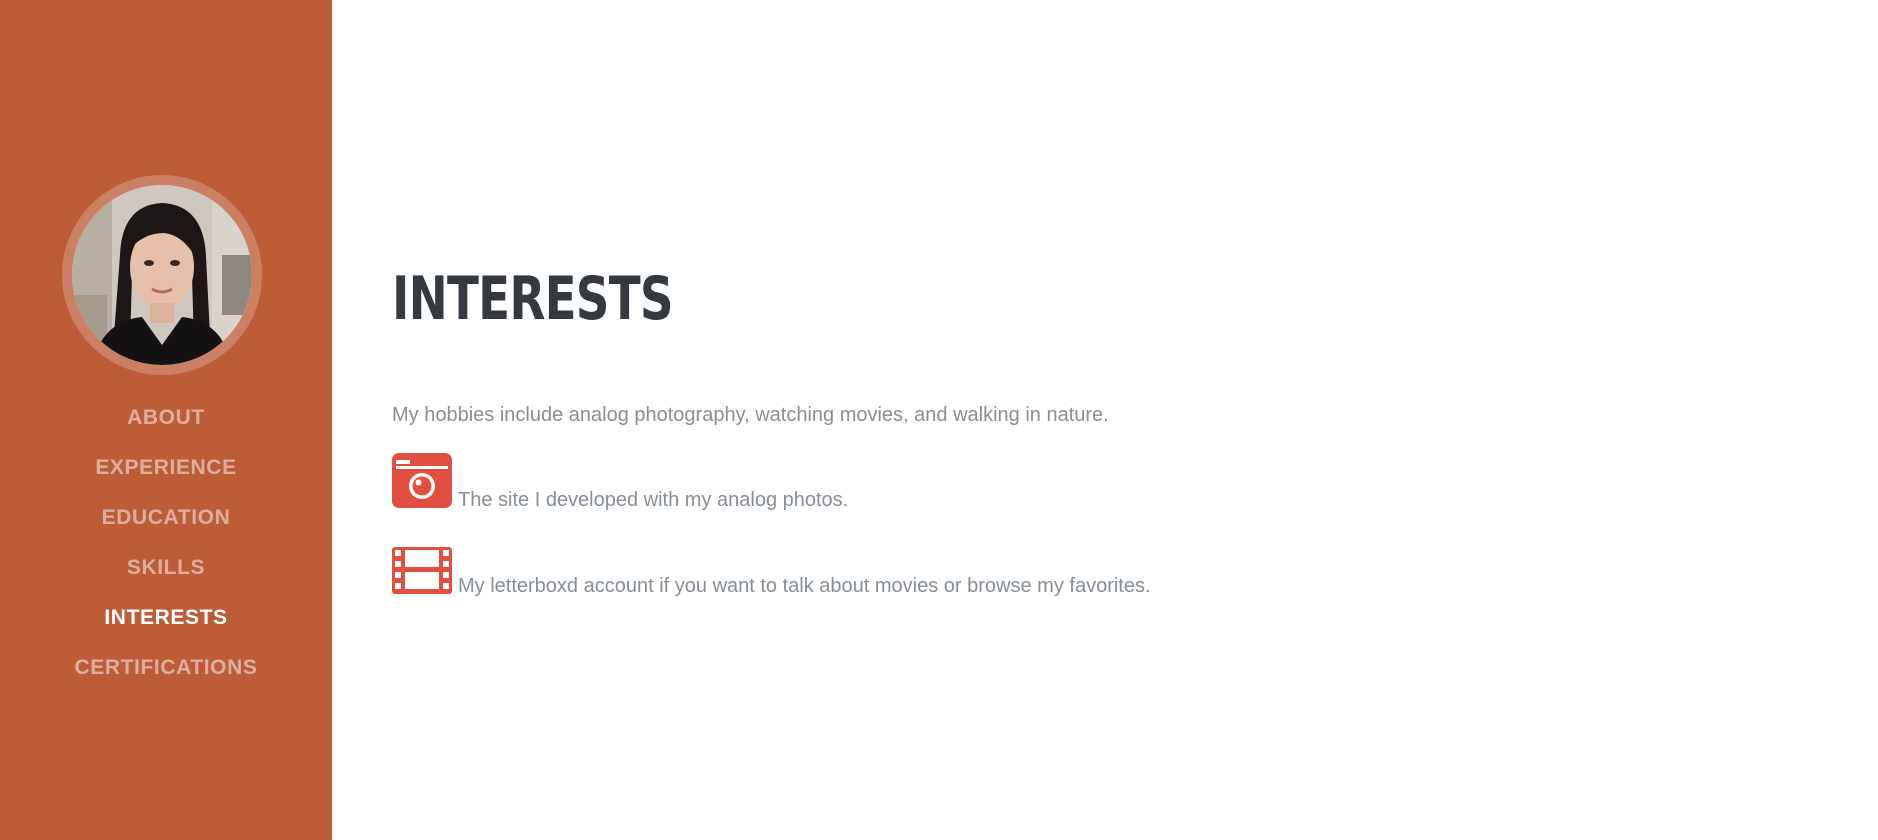  What do you see at coordinates (422, 483) in the screenshot?
I see `camera-icon` at bounding box center [422, 483].